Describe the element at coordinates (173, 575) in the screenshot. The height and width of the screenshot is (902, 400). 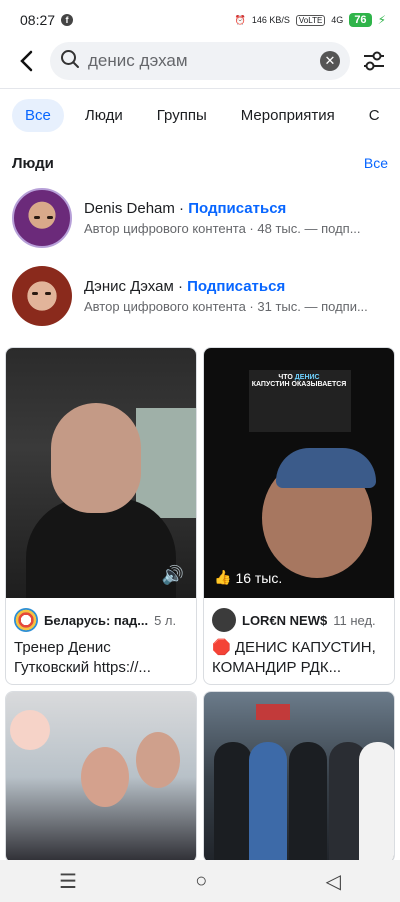
I see `volume-icon: 🔊` at that location.